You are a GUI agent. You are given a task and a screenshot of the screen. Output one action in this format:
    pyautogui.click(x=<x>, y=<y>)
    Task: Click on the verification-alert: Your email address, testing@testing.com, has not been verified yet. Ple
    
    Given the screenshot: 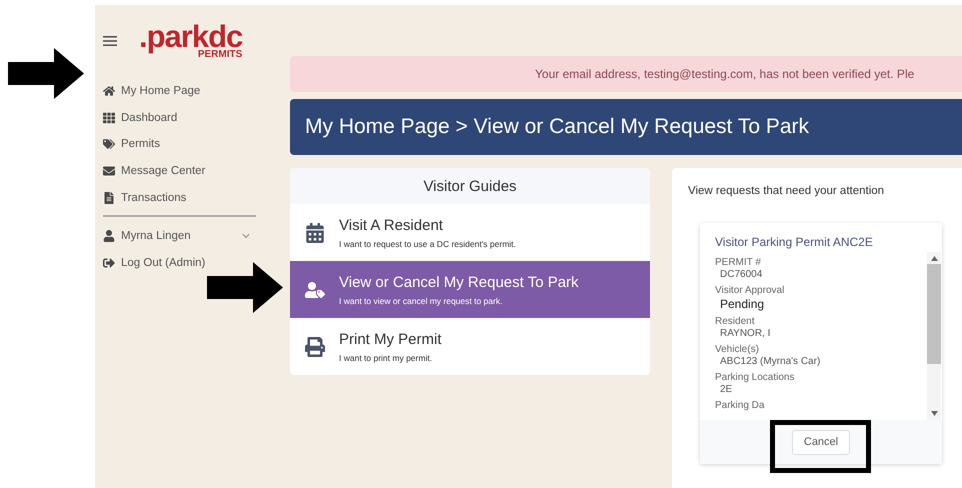 What is the action you would take?
    pyautogui.click(x=626, y=74)
    